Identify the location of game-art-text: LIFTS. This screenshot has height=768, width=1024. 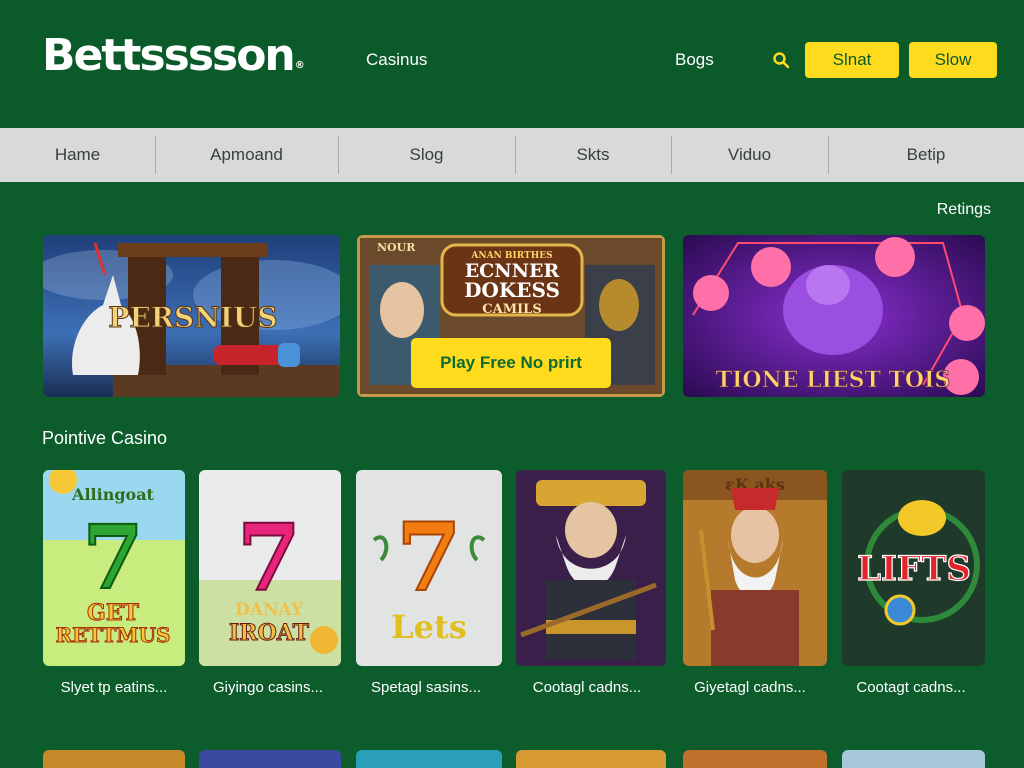
(914, 569).